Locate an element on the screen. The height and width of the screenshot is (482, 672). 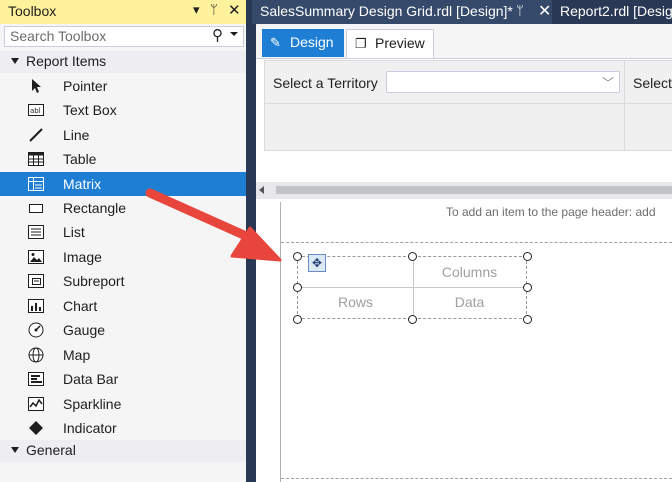
page-header-divider is located at coordinates (476, 242).